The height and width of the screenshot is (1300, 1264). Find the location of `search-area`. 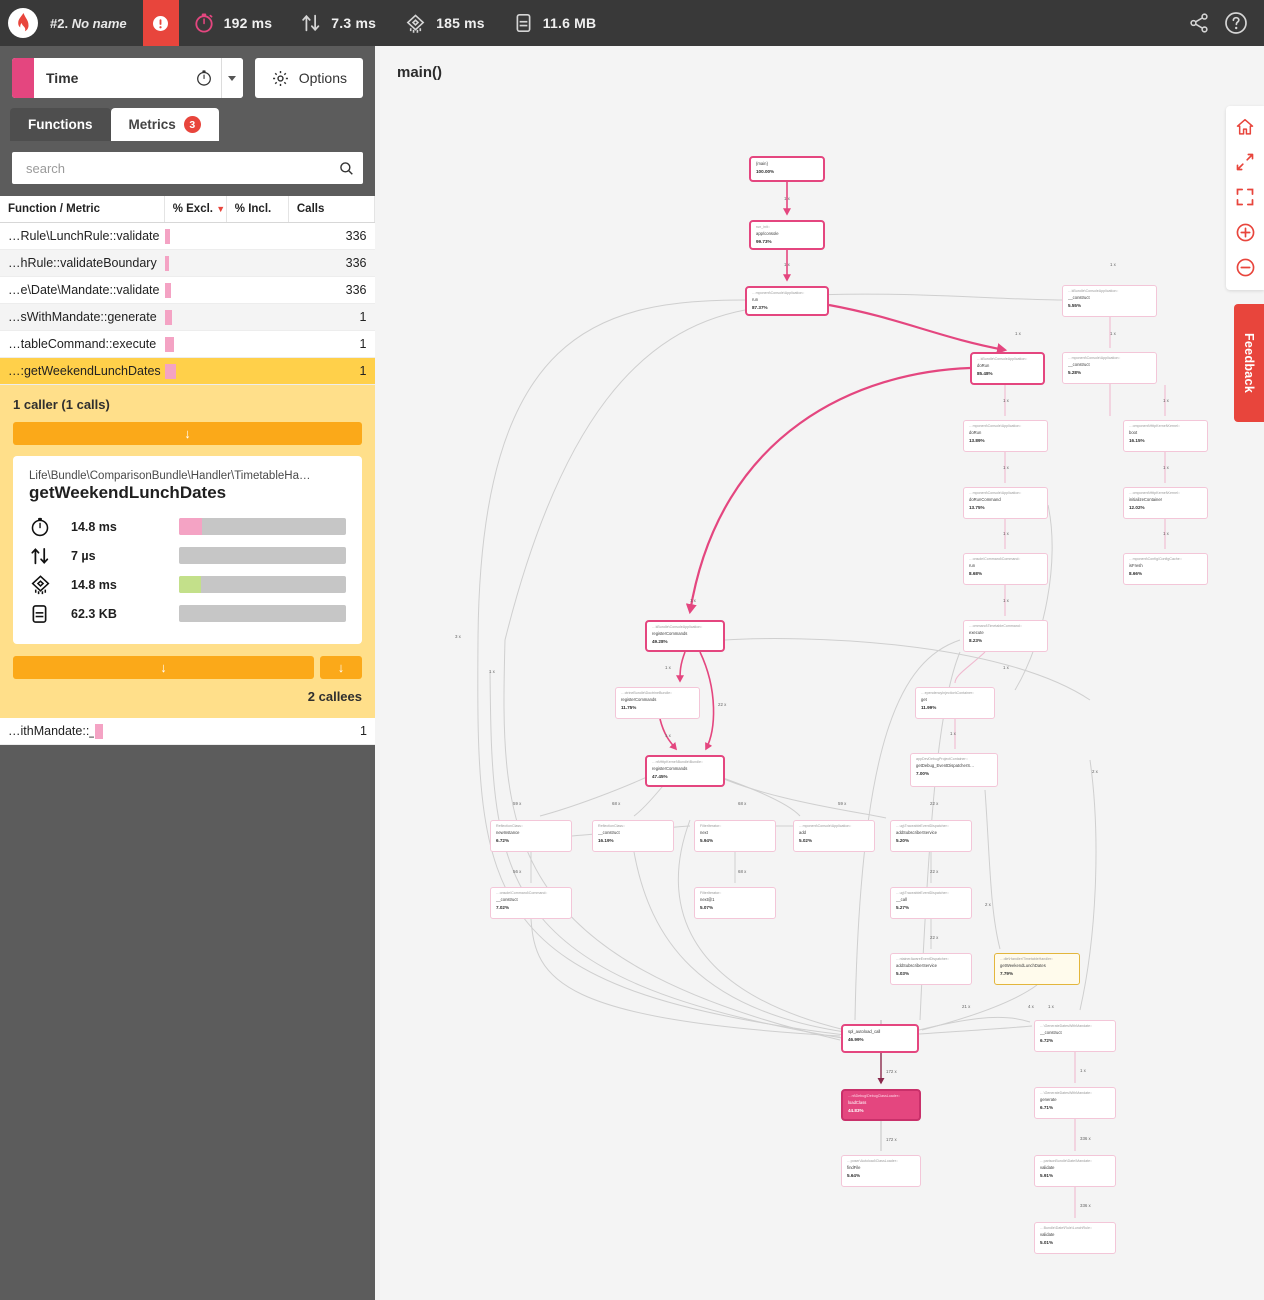

search-area is located at coordinates (187, 168).